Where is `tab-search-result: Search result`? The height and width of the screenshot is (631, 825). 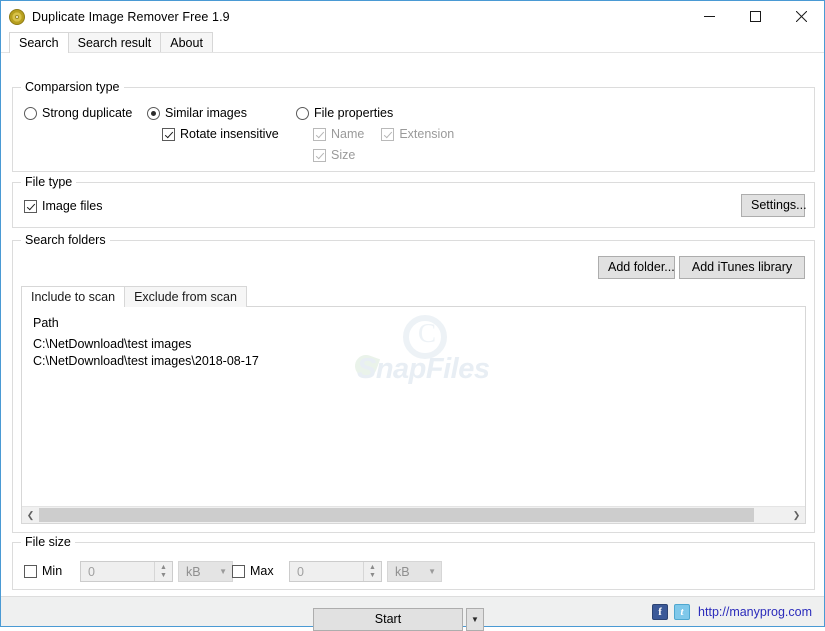 tab-search-result: Search result is located at coordinates (114, 42).